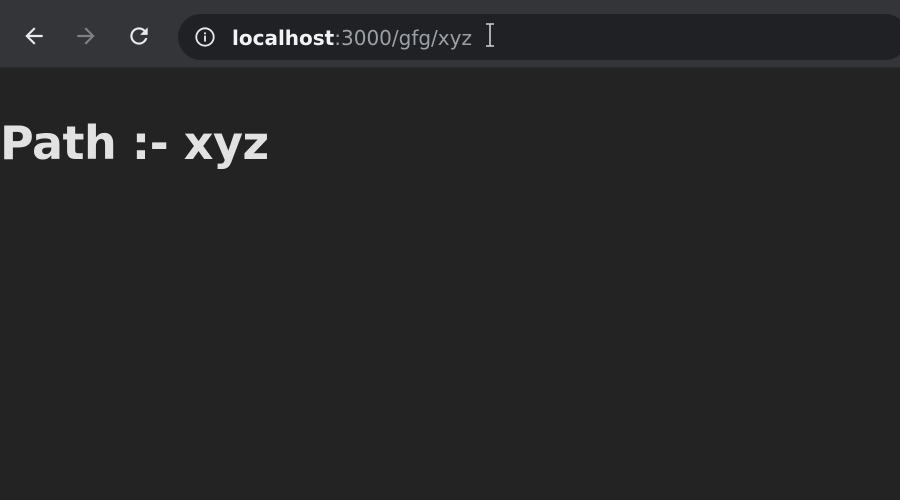  I want to click on browser-toolbar: localhost:3000/gfg/xyz, so click(450, 34).